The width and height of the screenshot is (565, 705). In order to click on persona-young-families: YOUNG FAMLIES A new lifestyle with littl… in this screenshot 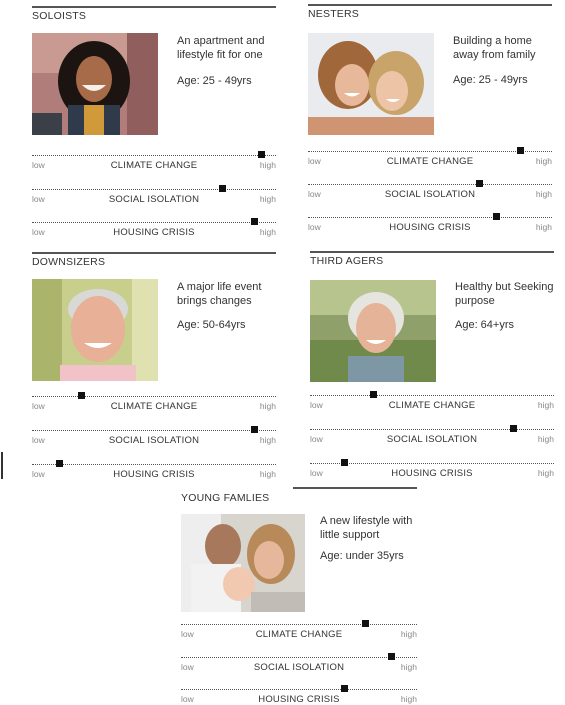, I will do `click(299, 596)`.